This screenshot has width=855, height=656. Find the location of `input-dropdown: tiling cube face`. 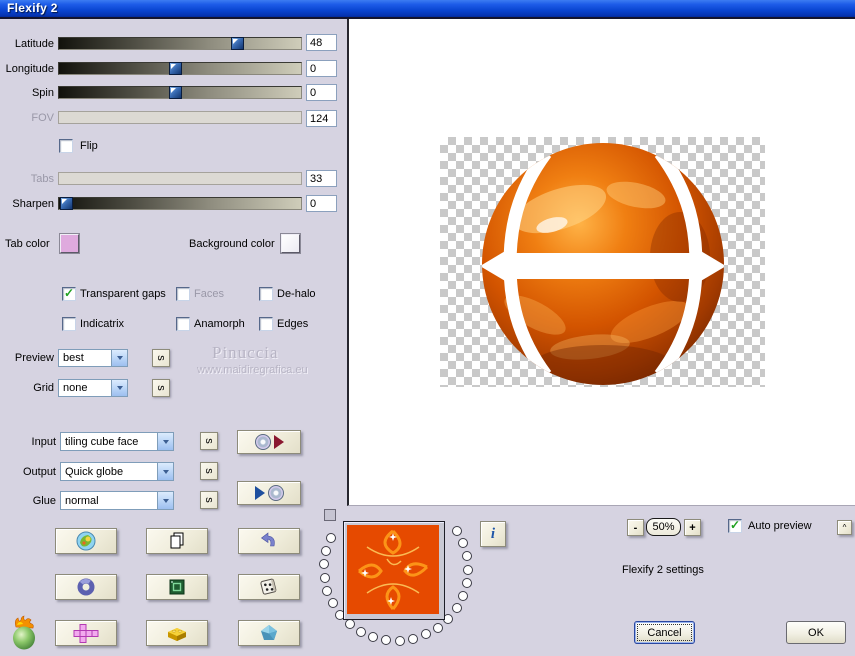

input-dropdown: tiling cube face is located at coordinates (117, 441).